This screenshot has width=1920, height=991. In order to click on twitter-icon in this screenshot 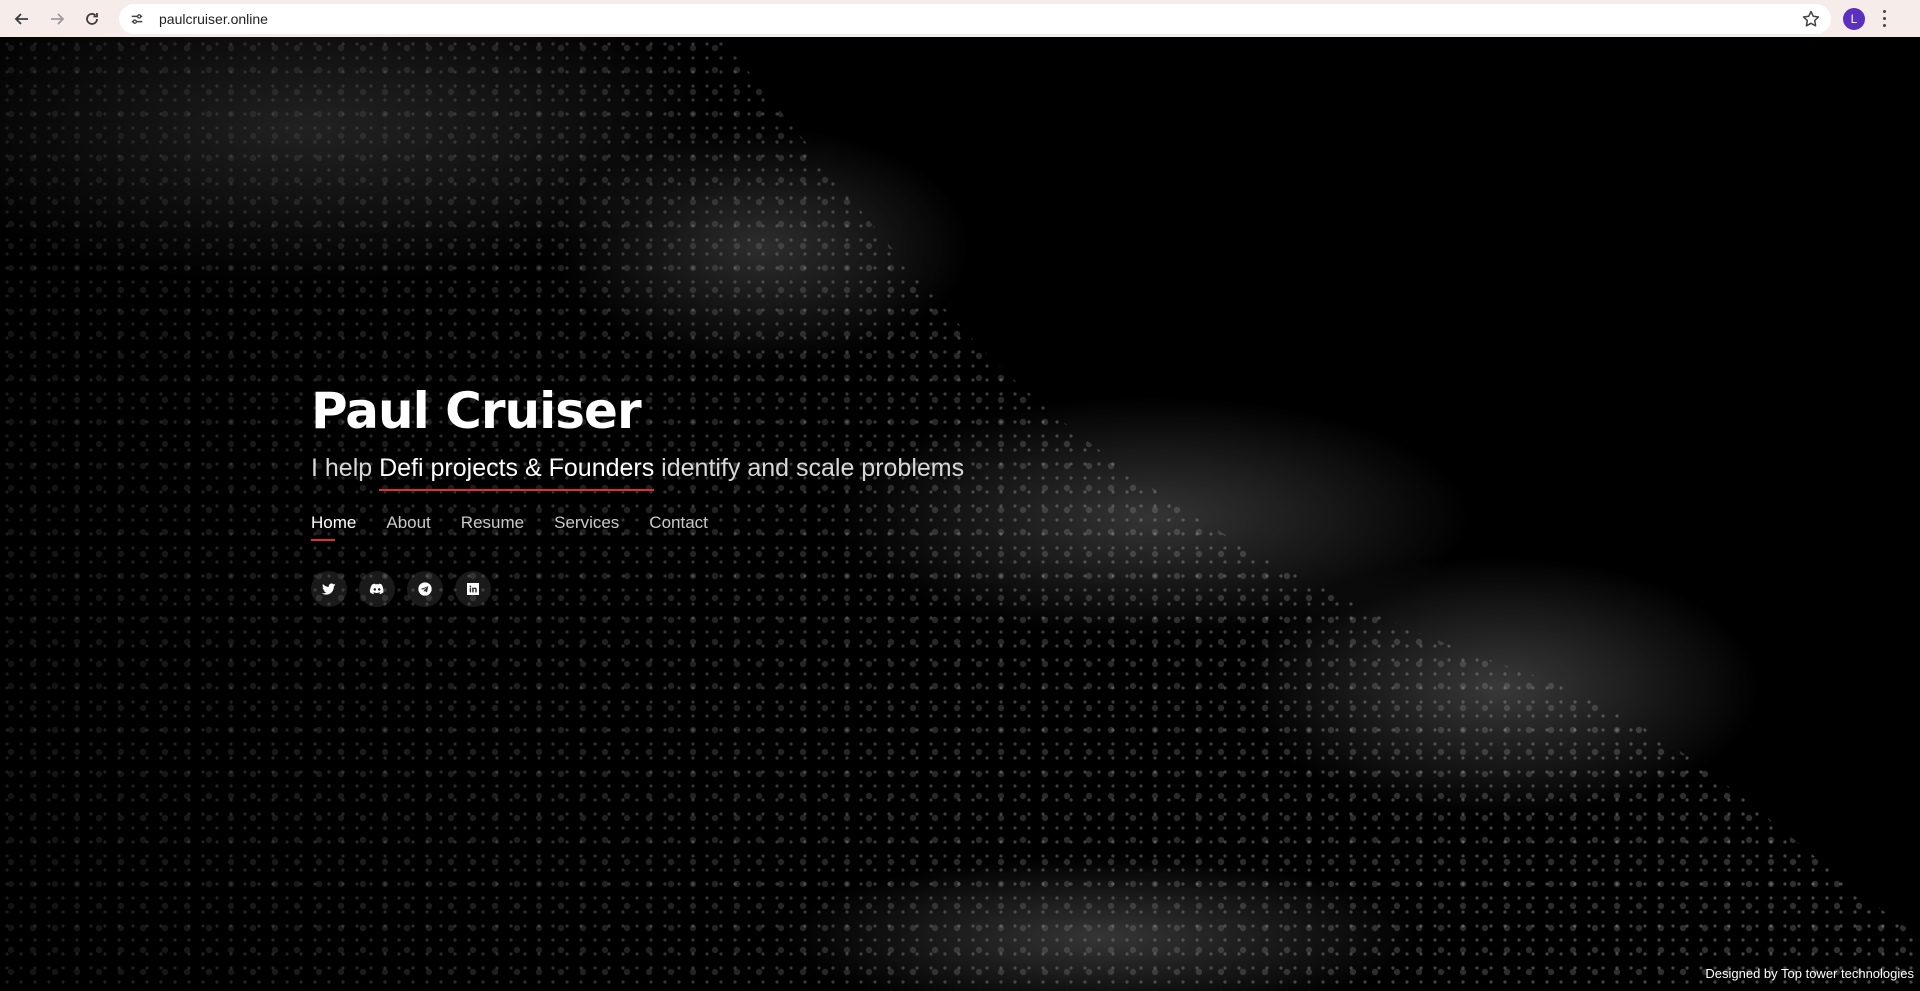, I will do `click(328, 589)`.